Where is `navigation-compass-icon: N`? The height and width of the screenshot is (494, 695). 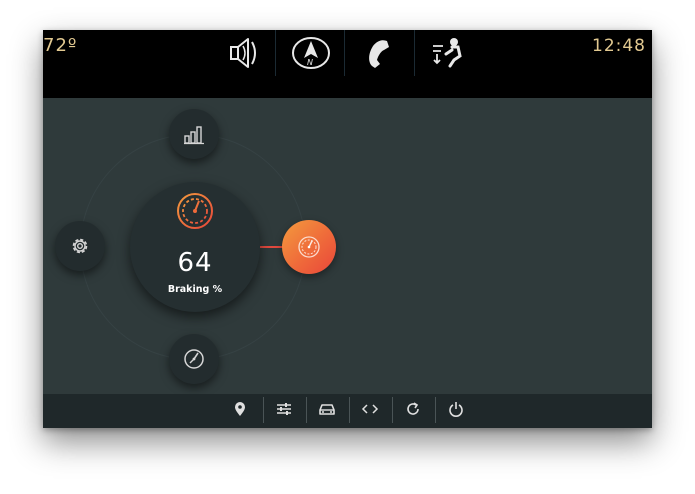 navigation-compass-icon: N is located at coordinates (311, 53).